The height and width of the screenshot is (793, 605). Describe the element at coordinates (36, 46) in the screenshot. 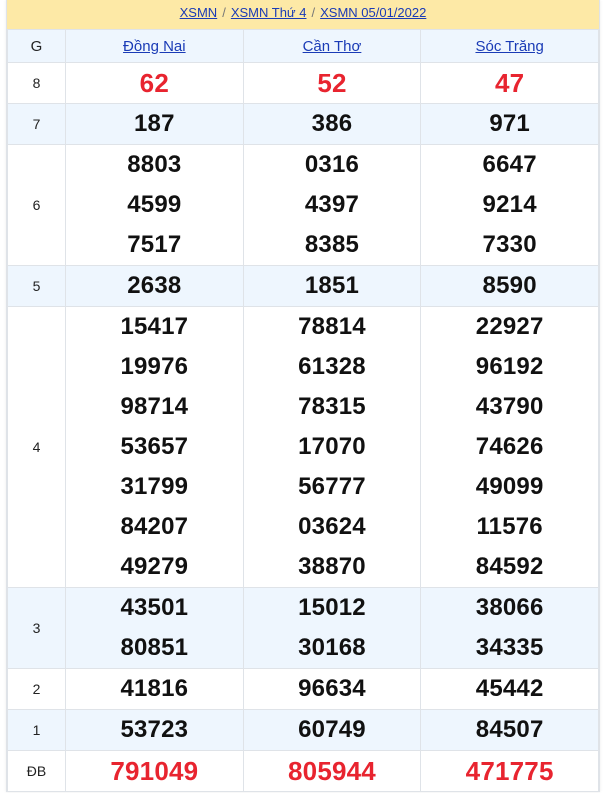

I see `prize-column-header: G` at that location.